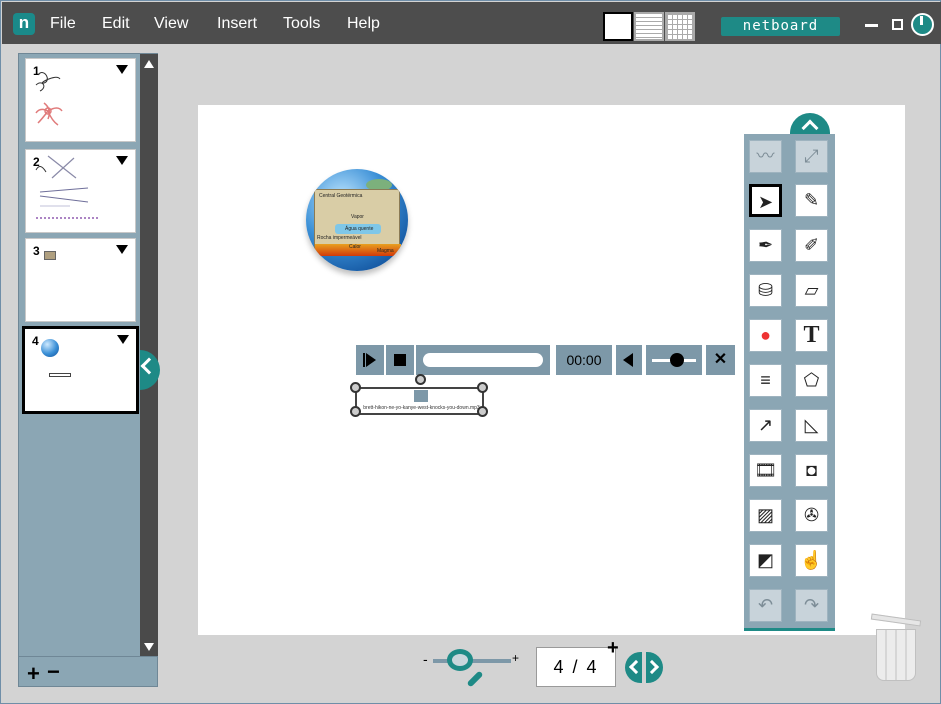 Image resolution: width=941 pixels, height=704 pixels. What do you see at coordinates (811, 380) in the screenshot?
I see `shapes-icon: ⬠` at bounding box center [811, 380].